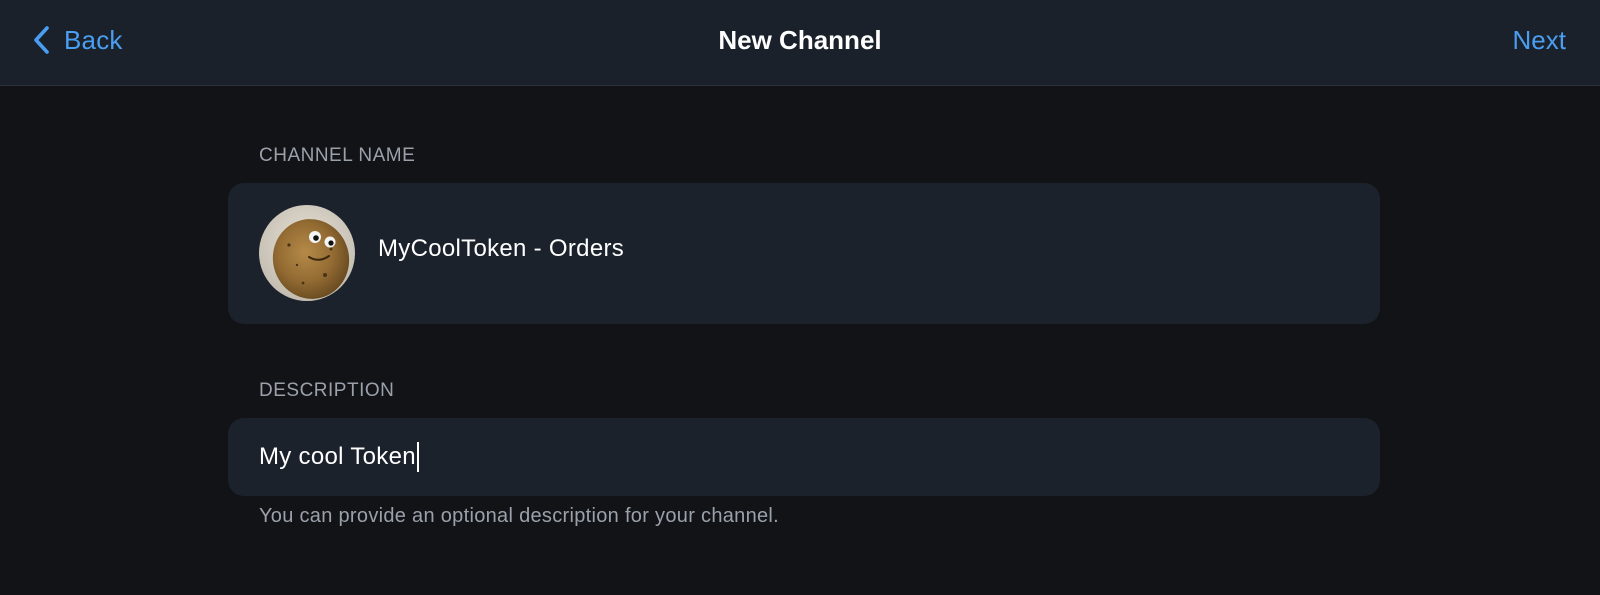 The width and height of the screenshot is (1600, 595). Describe the element at coordinates (337, 155) in the screenshot. I see `channel-name-section-label: CHANNEL NAME` at that location.